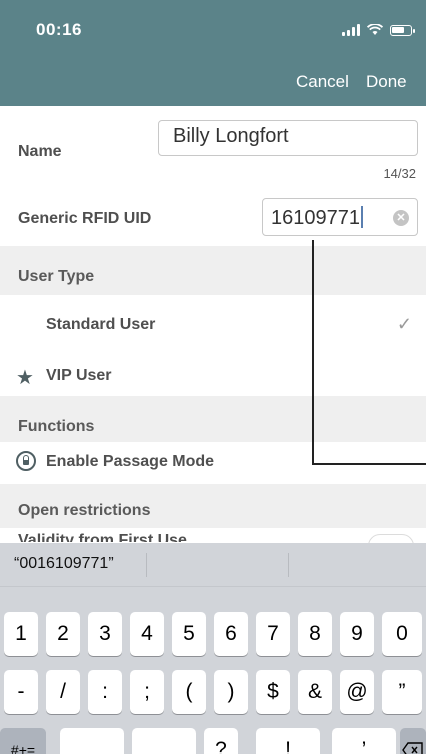 This screenshot has height=754, width=426. Describe the element at coordinates (412, 748) in the screenshot. I see `backspace-icon` at that location.